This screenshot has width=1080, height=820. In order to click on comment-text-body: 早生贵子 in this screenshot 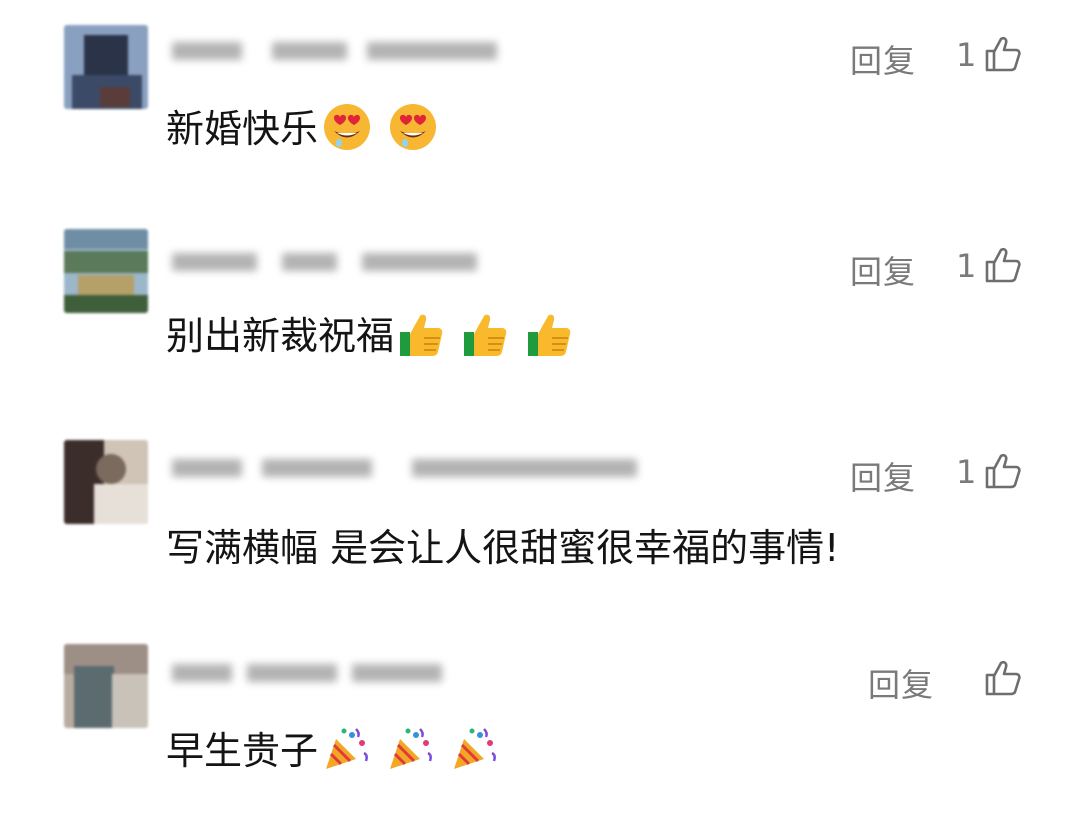, I will do `click(242, 751)`.